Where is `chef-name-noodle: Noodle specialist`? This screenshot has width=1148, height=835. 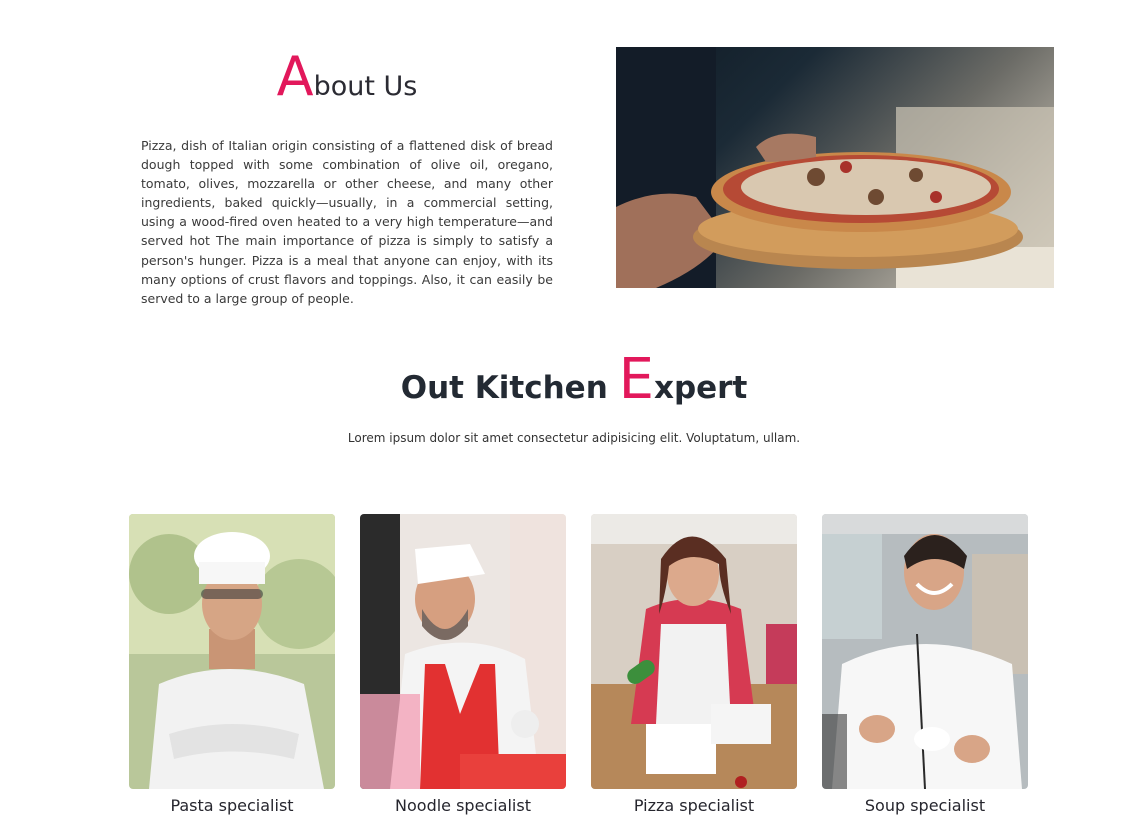 chef-name-noodle: Noodle specialist is located at coordinates (463, 805).